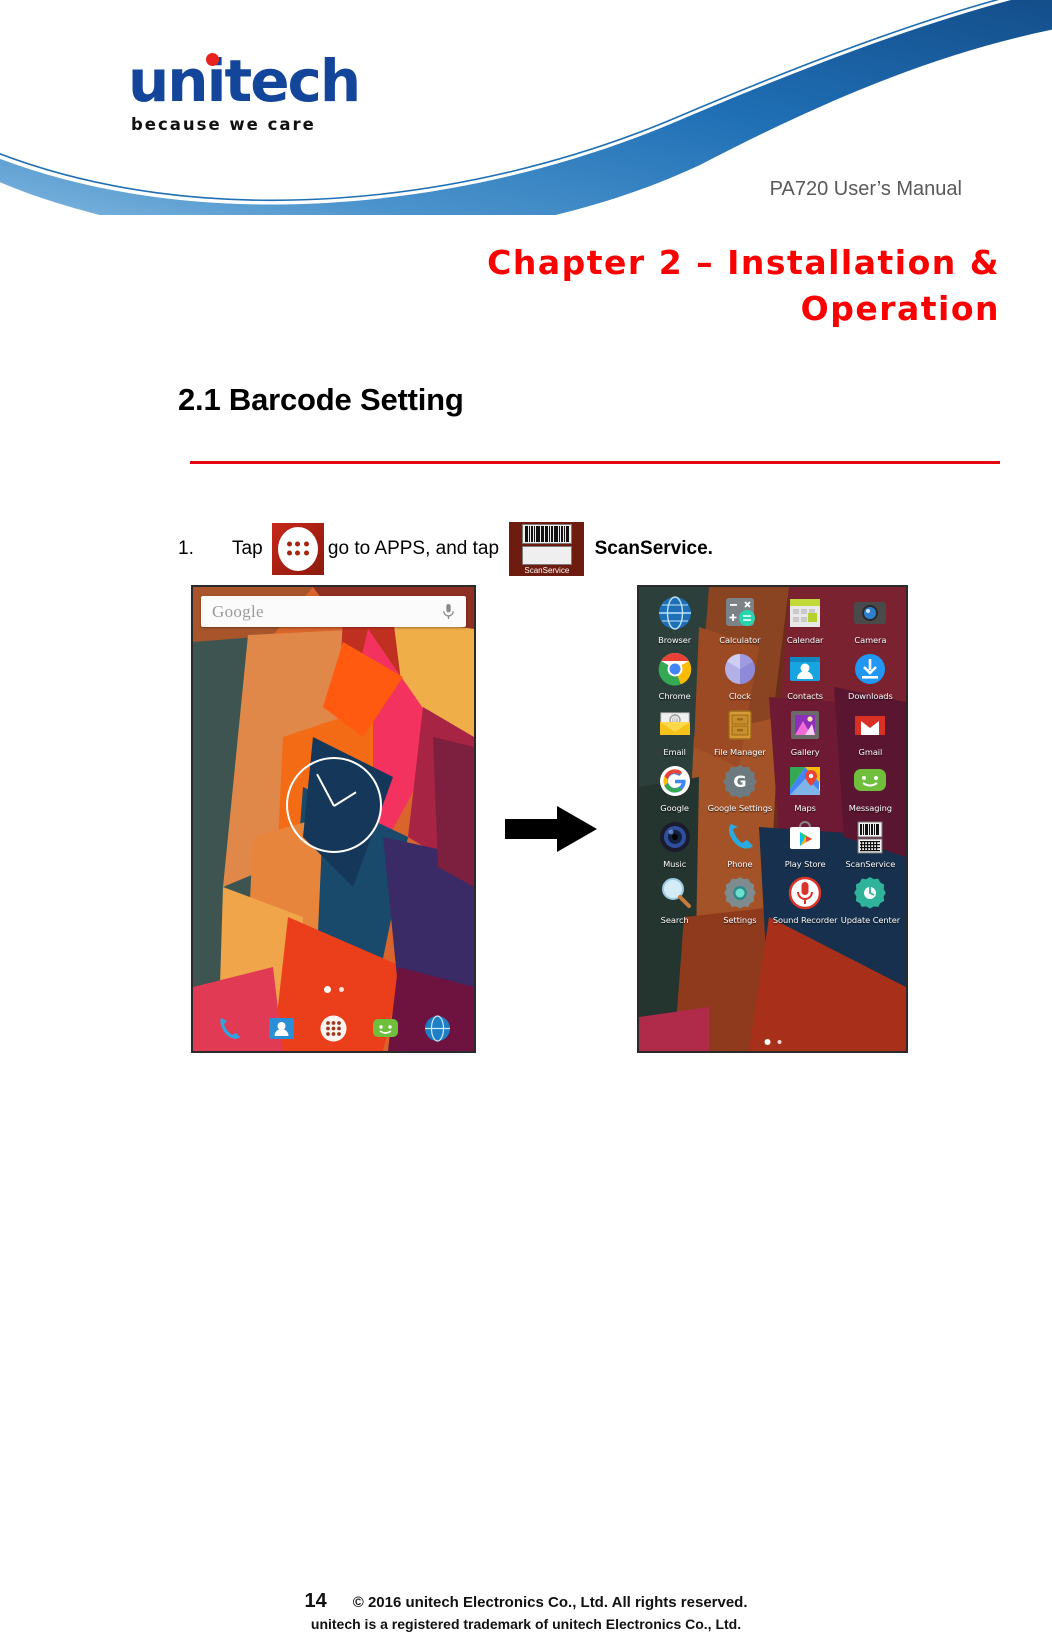 The height and width of the screenshot is (1650, 1052). I want to click on google-search-bar: Google, so click(333, 611).